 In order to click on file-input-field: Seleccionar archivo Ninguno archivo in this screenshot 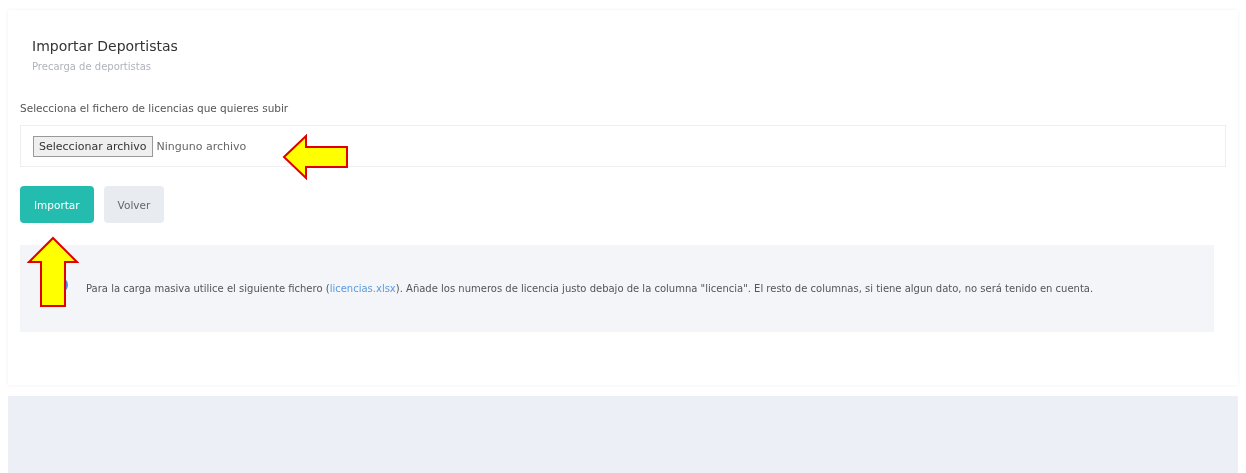, I will do `click(623, 146)`.